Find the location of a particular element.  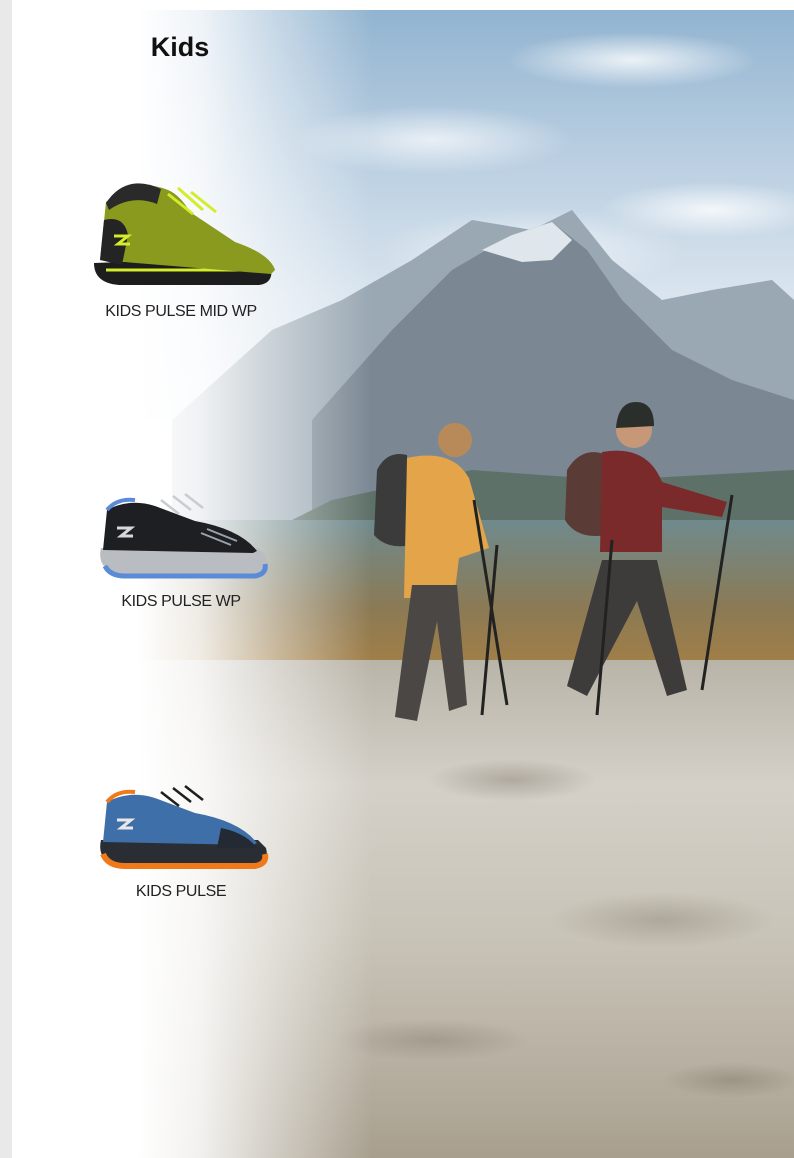

hiker-right-beanie is located at coordinates (635, 415).